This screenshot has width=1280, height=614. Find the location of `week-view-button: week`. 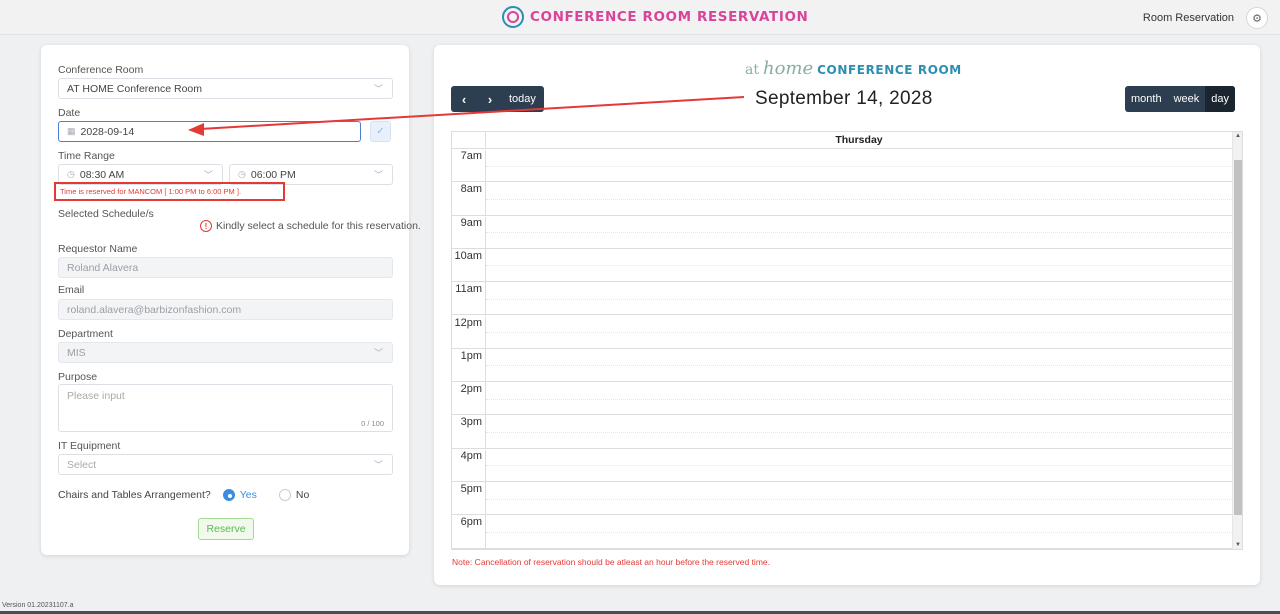

week-view-button: week is located at coordinates (1187, 99).